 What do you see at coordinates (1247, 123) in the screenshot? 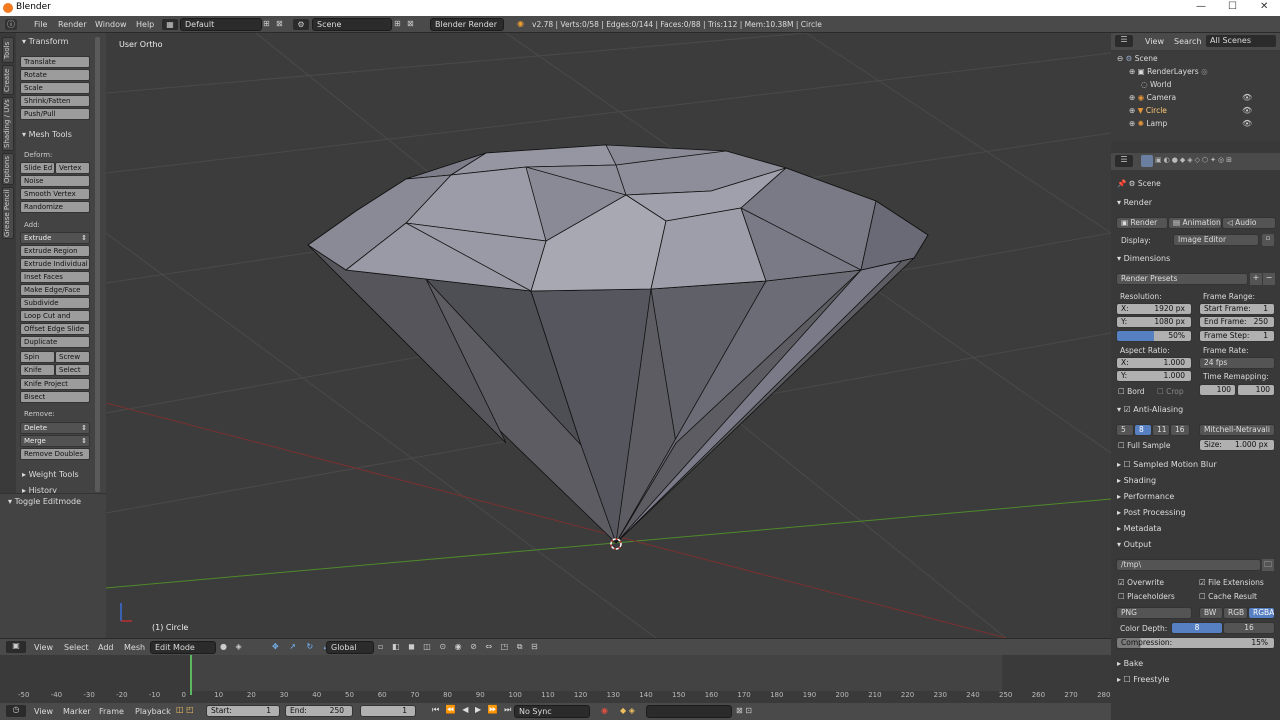
I see `lamp-visibility-eye-icon: 👁` at bounding box center [1247, 123].